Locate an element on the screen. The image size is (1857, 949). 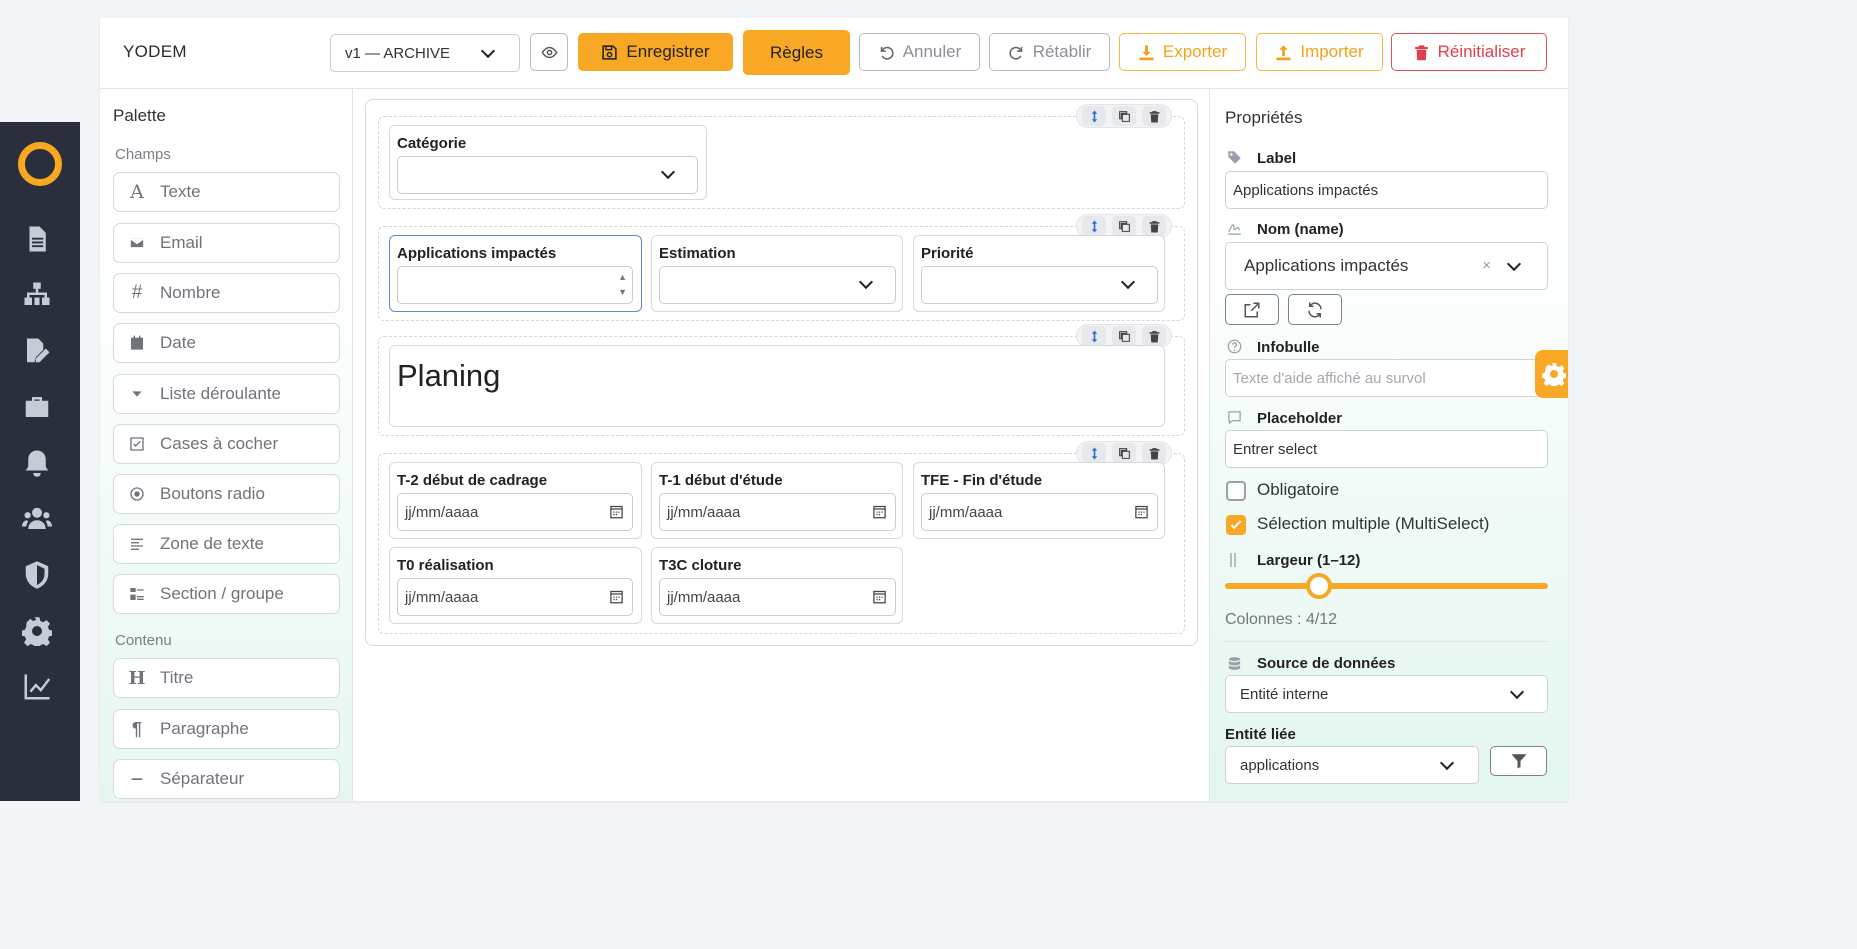
shield-icon is located at coordinates (37, 575).